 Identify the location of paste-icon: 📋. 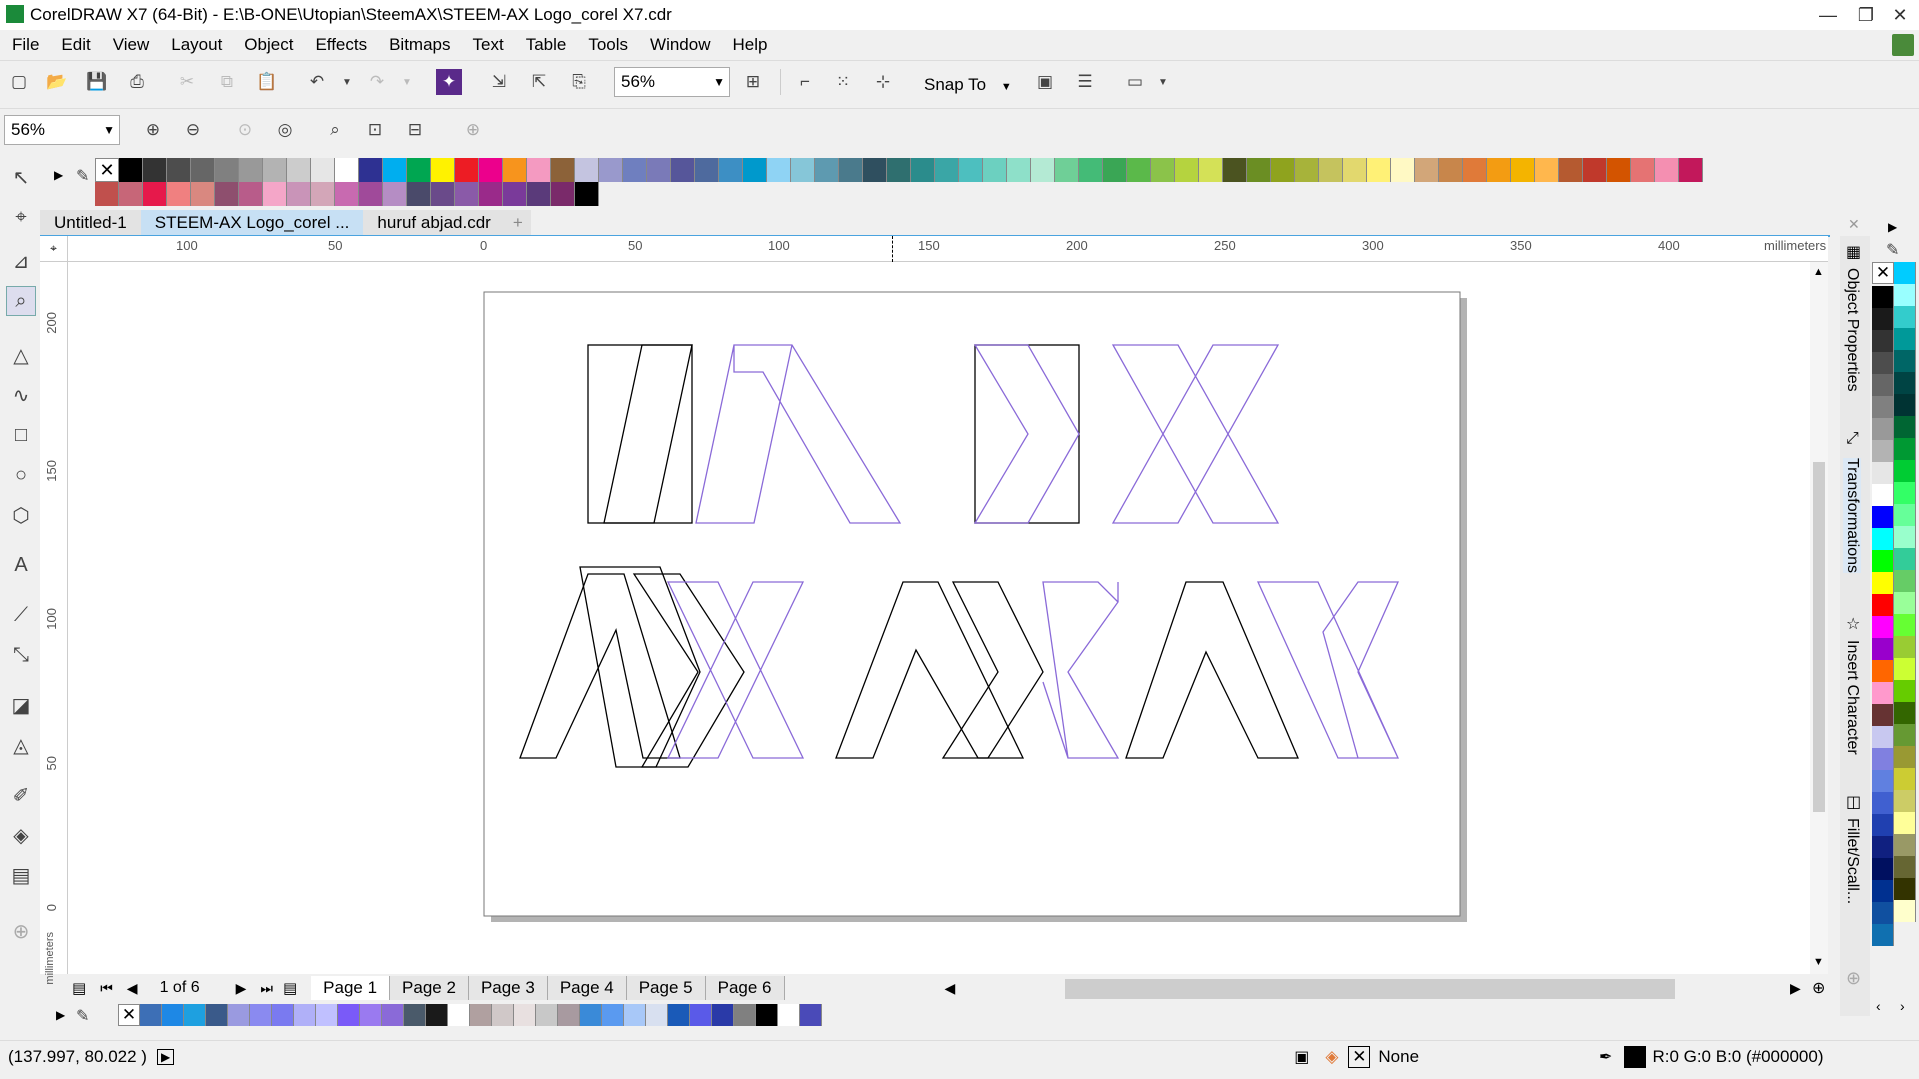
(267, 82).